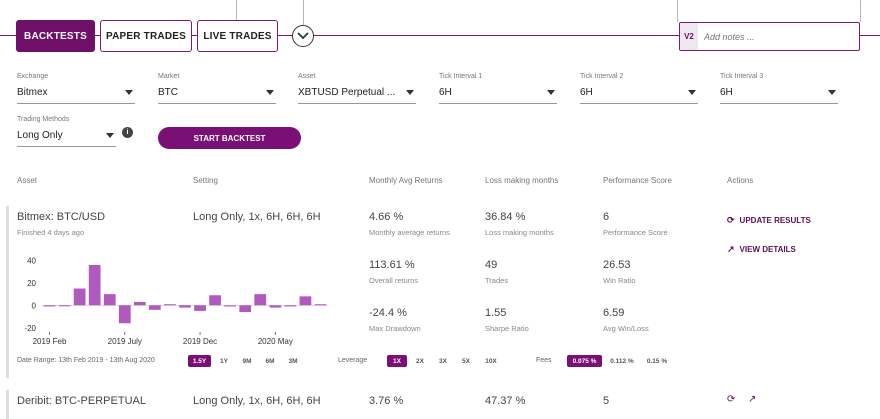 This screenshot has width=880, height=419. Describe the element at coordinates (76, 93) in the screenshot. I see `exchange-select: Bitmex` at that location.